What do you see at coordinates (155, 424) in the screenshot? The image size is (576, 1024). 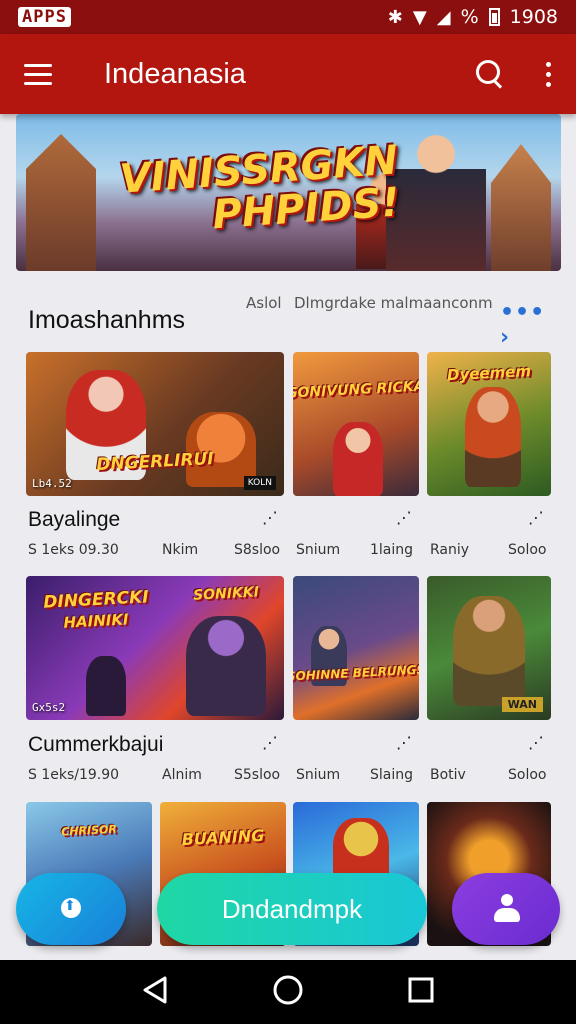 I see `game-card: DNGERLIRUI Lb4.52 KOLN` at bounding box center [155, 424].